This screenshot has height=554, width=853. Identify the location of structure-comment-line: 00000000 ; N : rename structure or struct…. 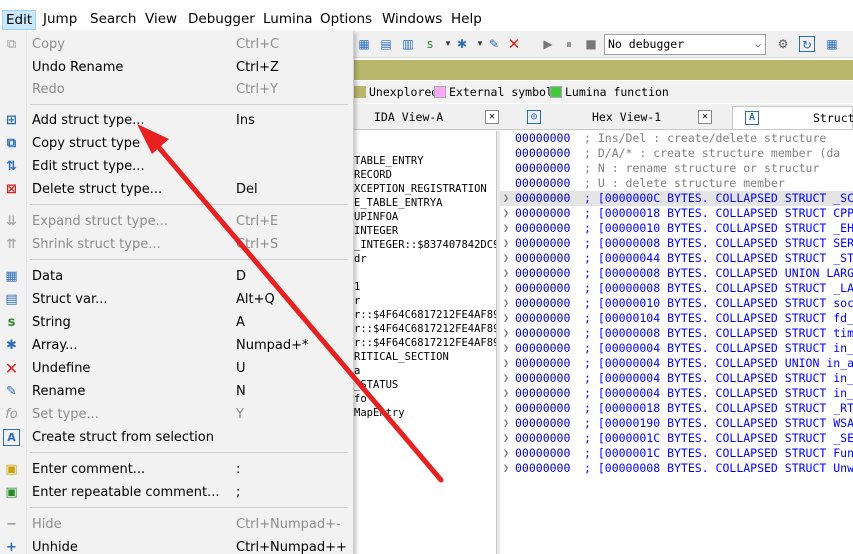
(676, 168).